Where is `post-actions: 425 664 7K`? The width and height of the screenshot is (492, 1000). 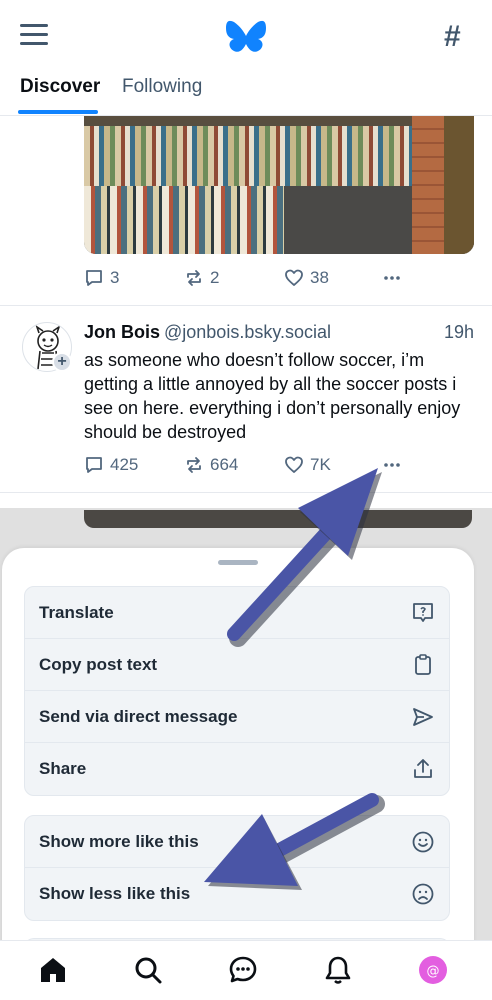 post-actions: 425 664 7K is located at coordinates (284, 467).